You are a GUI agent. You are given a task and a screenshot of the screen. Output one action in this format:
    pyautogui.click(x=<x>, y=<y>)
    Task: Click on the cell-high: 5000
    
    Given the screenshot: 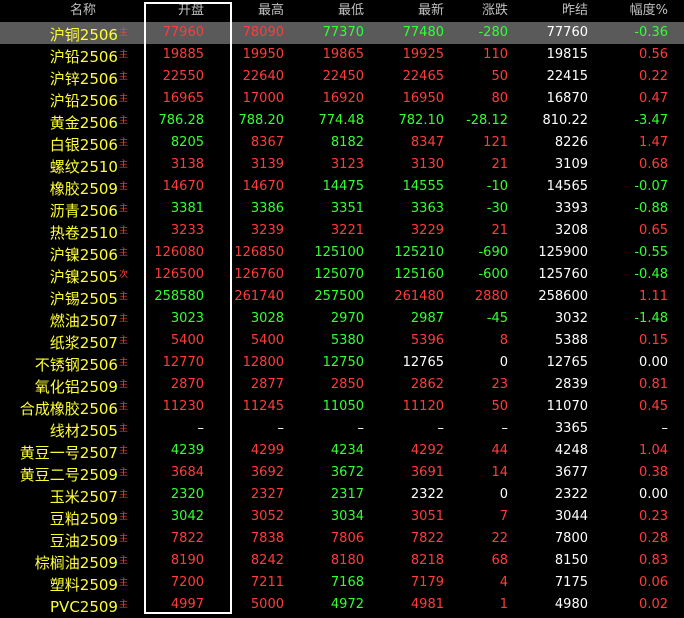 What is the action you would take?
    pyautogui.click(x=267, y=604)
    